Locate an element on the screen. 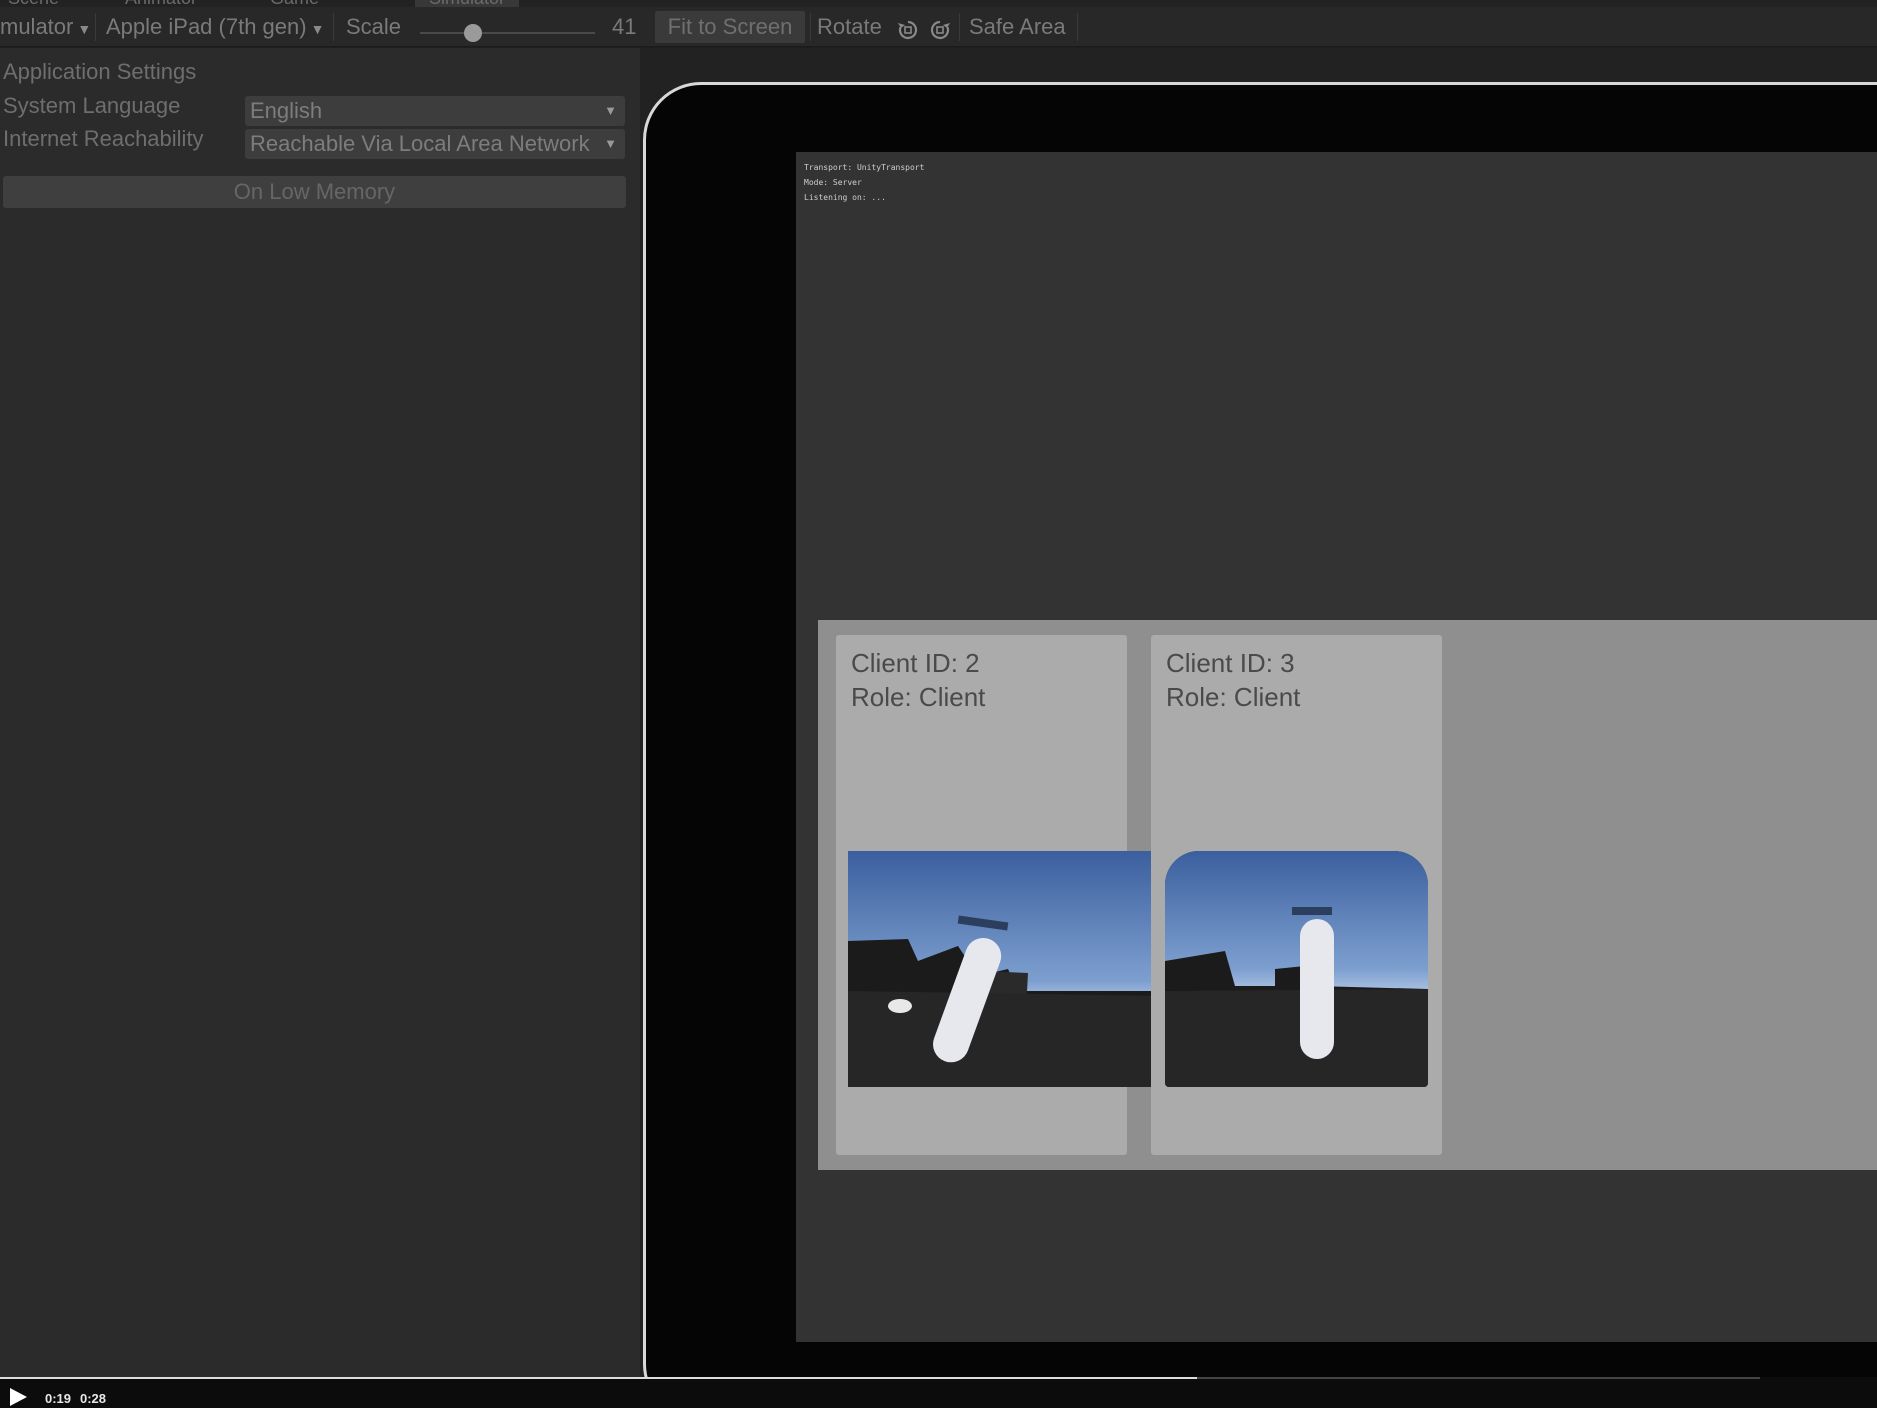  current-time: 0:19 is located at coordinates (58, 1398).